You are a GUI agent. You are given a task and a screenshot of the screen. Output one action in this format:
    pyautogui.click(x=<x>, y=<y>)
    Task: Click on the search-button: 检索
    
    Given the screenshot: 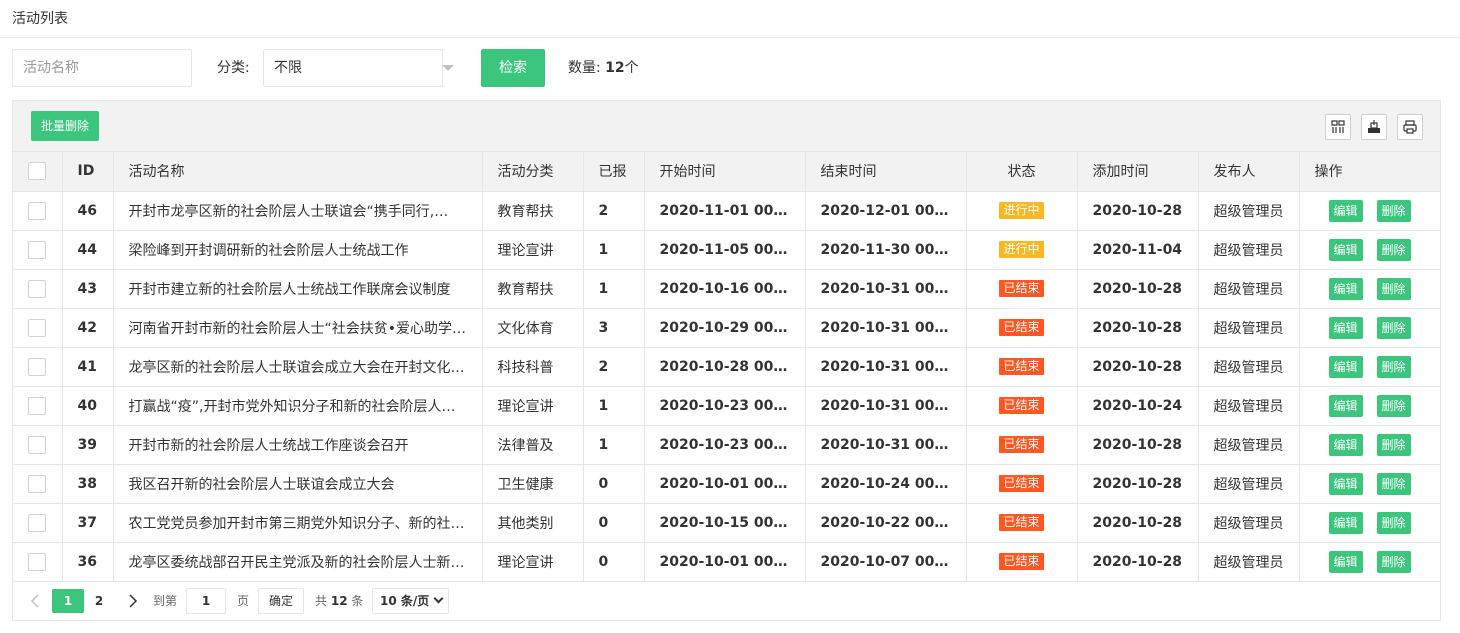 What is the action you would take?
    pyautogui.click(x=513, y=68)
    